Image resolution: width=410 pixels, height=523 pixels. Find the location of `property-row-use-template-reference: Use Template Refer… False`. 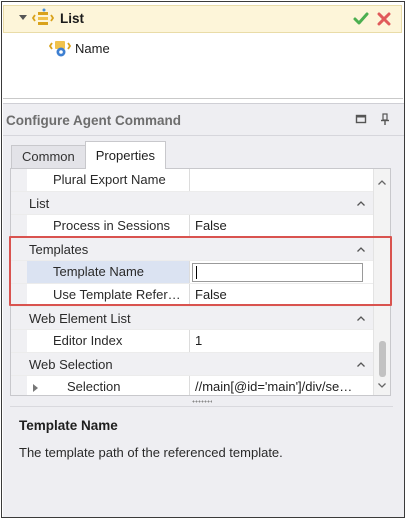

property-row-use-template-reference: Use Template Refer… False is located at coordinates (192, 295).